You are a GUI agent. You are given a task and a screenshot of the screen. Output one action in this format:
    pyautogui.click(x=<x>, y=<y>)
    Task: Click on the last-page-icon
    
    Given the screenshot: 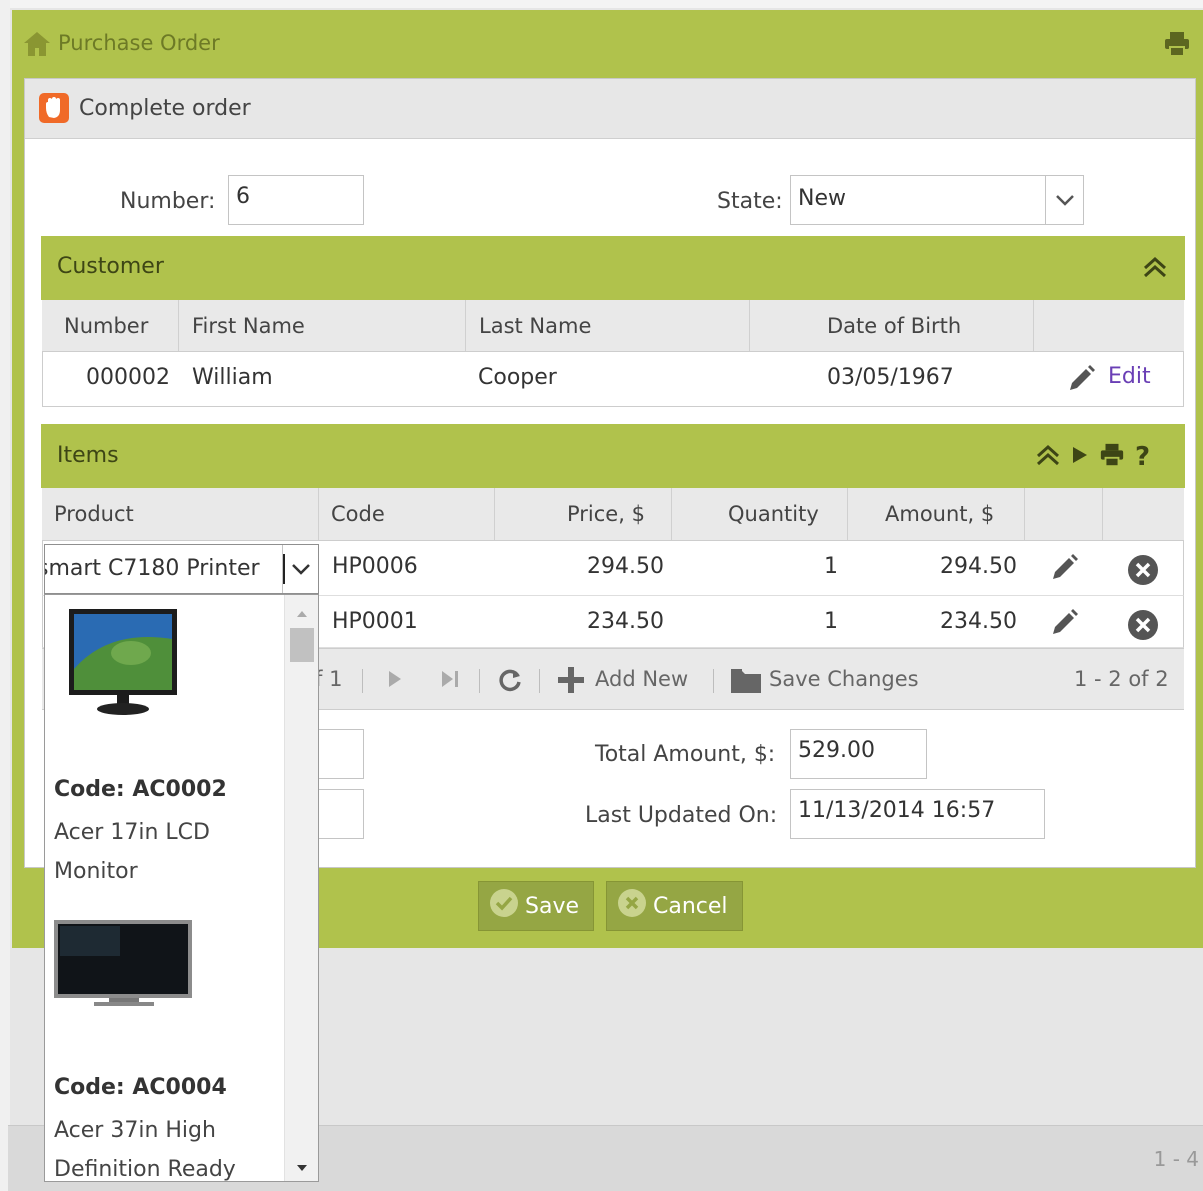 What is the action you would take?
    pyautogui.click(x=450, y=681)
    